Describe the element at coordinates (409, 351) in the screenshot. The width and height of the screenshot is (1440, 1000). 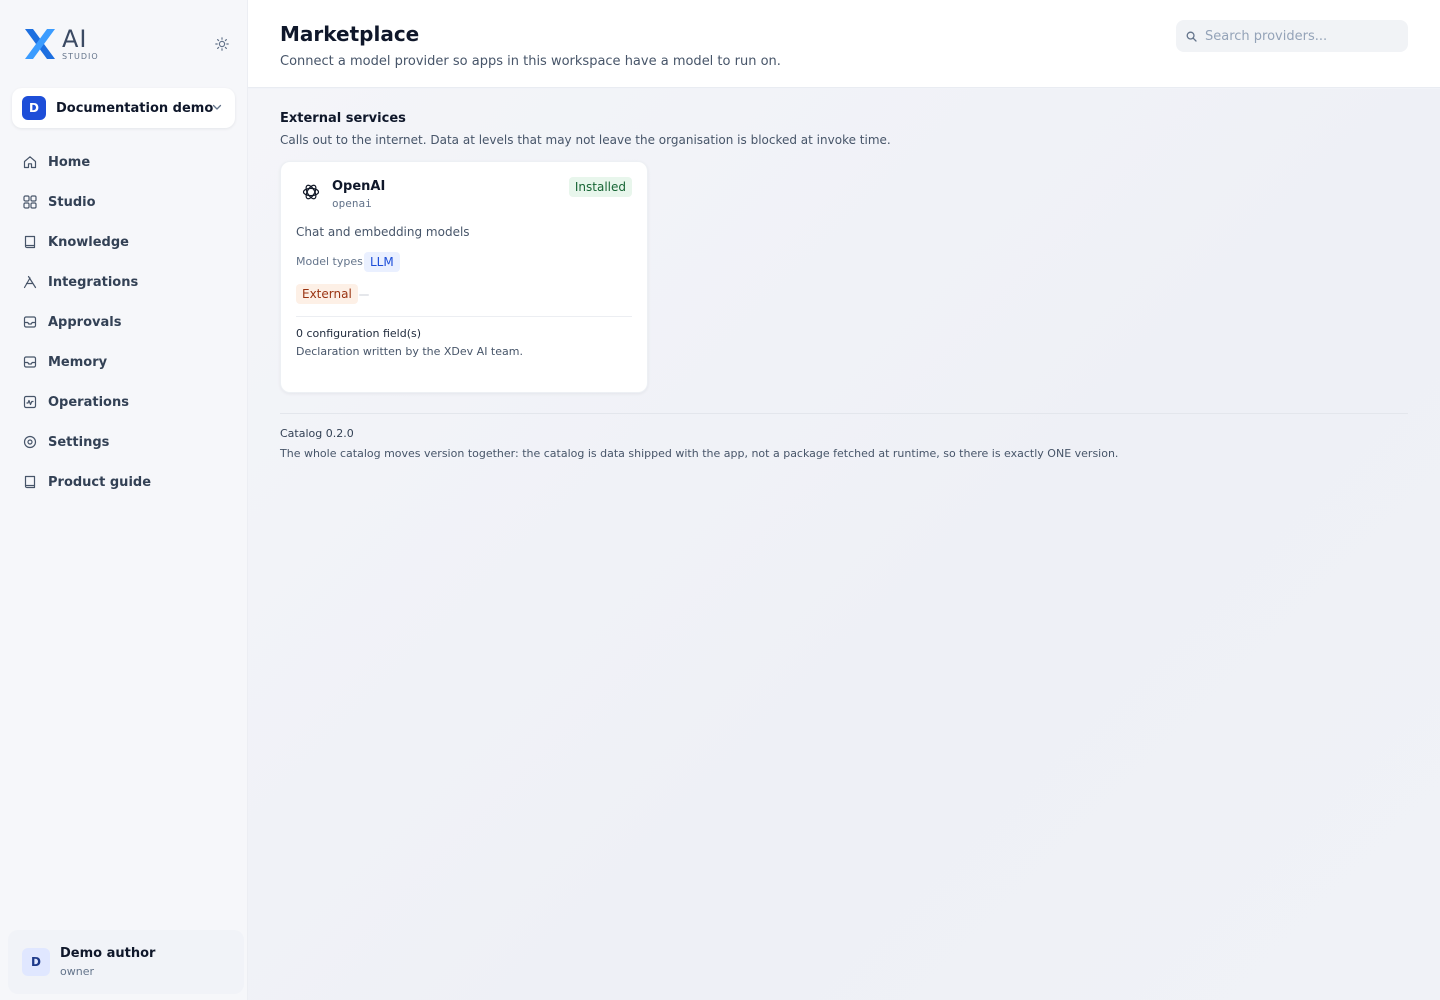
I see `declaration-note: Declaration written by the XDev AI team.` at that location.